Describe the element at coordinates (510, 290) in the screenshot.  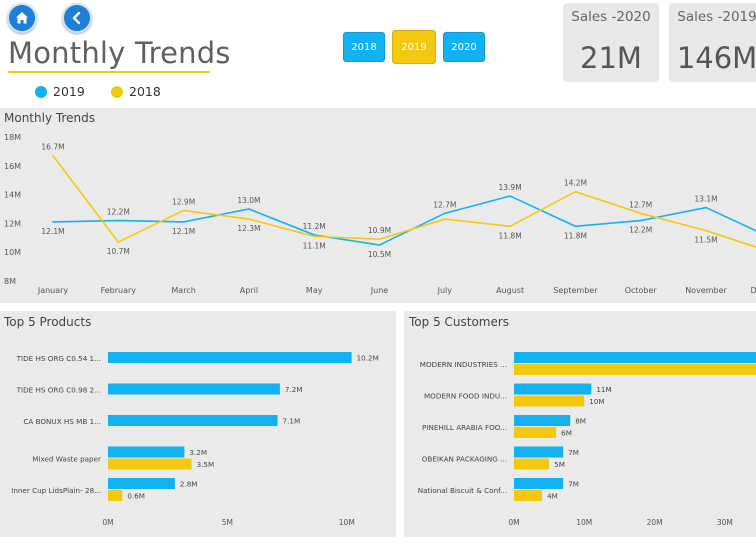
I see `x-tick-label: August` at that location.